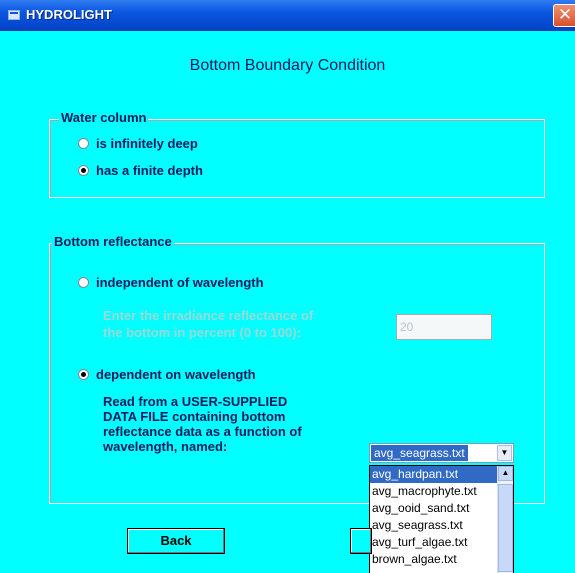  I want to click on reflectance-prompt-line-2: the bottom in percent (0 to 100):, so click(202, 332).